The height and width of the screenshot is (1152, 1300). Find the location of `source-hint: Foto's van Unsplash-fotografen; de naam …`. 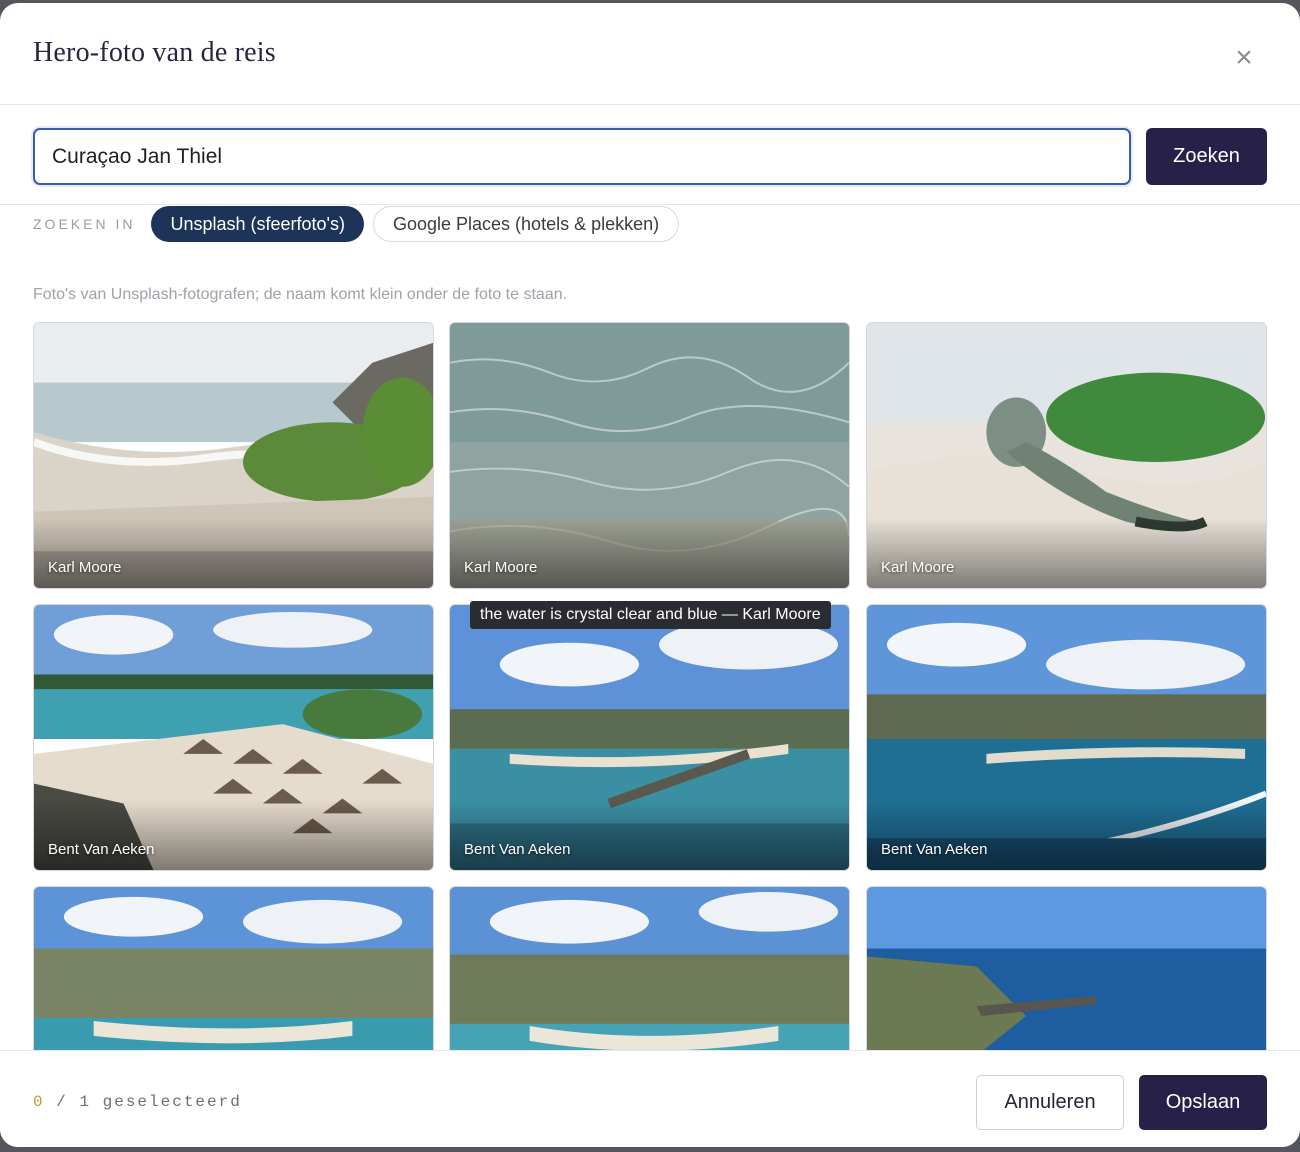

source-hint: Foto's van Unsplash-fotografen; de naam … is located at coordinates (300, 294).